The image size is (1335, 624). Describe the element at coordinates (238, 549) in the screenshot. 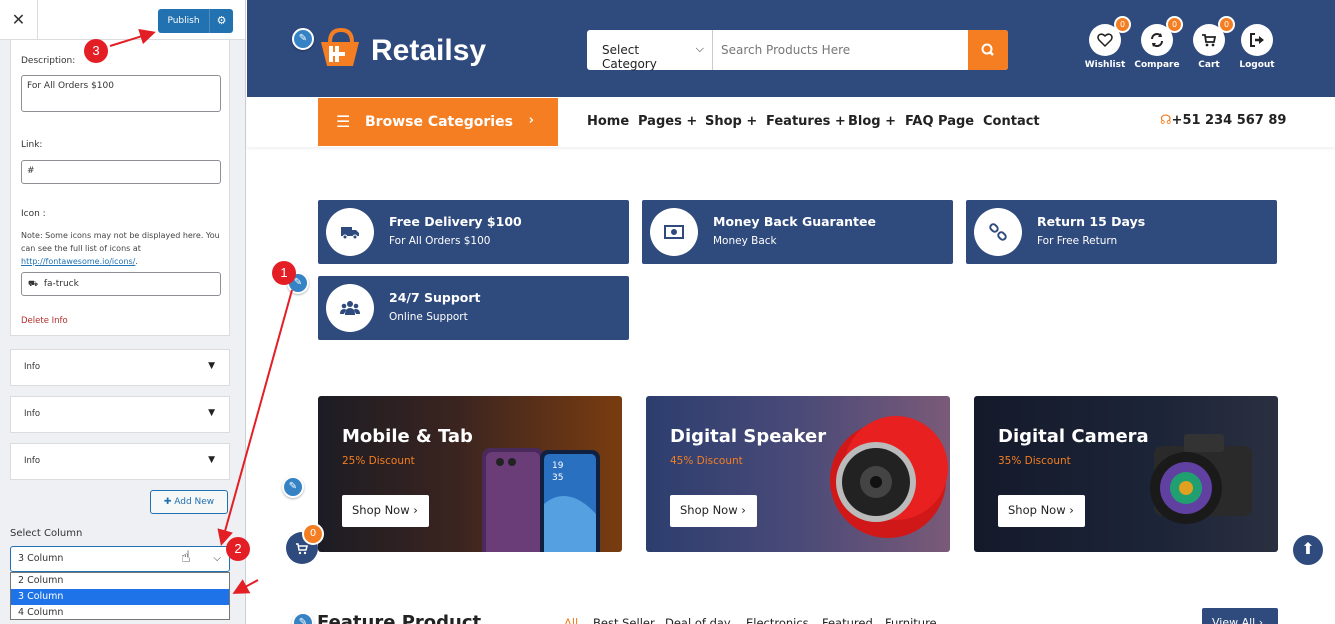

I see `annotation-marker-2: 2` at that location.